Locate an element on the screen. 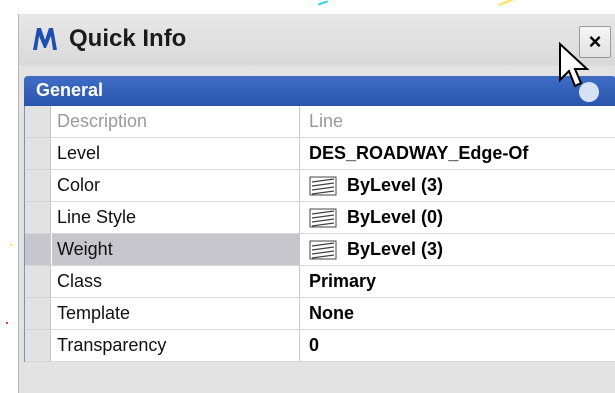 The width and height of the screenshot is (615, 393). property-name: Color is located at coordinates (176, 185).